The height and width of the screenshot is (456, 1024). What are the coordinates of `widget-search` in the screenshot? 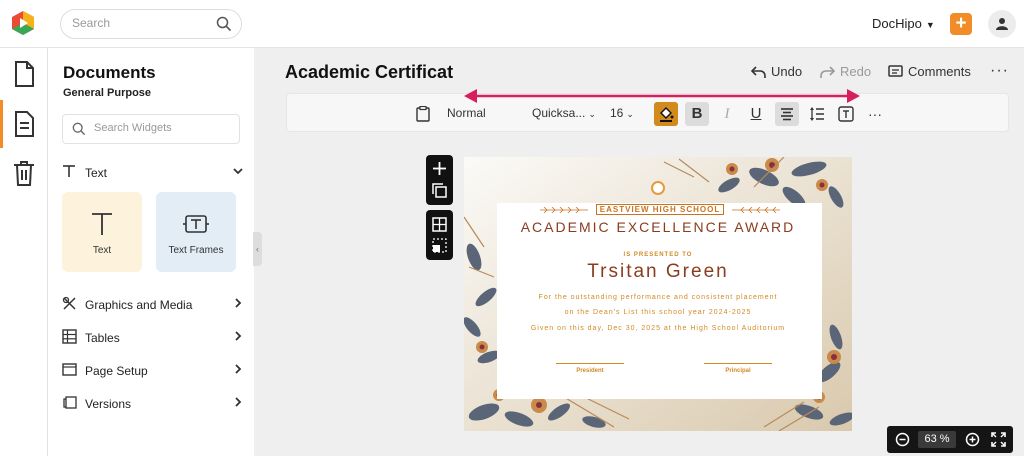 It's located at (151, 129).